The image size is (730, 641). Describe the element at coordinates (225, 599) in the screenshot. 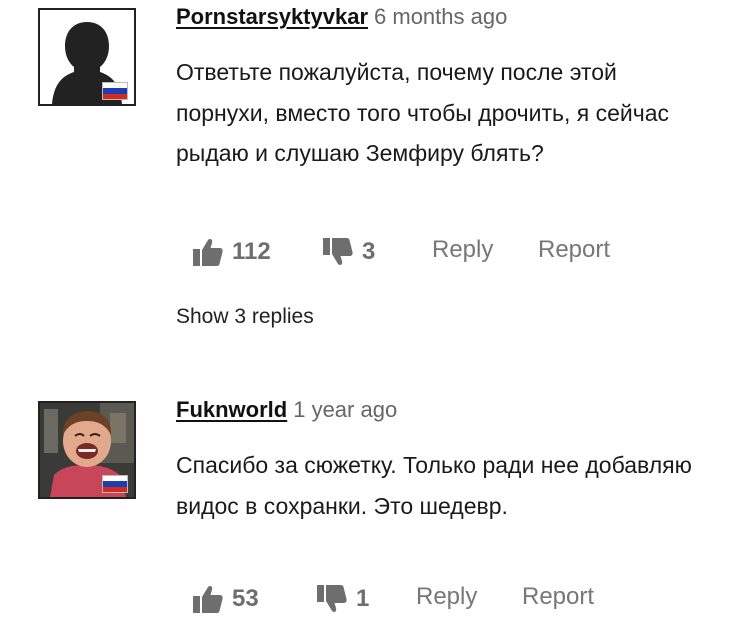

I see `like-button: 53` at that location.